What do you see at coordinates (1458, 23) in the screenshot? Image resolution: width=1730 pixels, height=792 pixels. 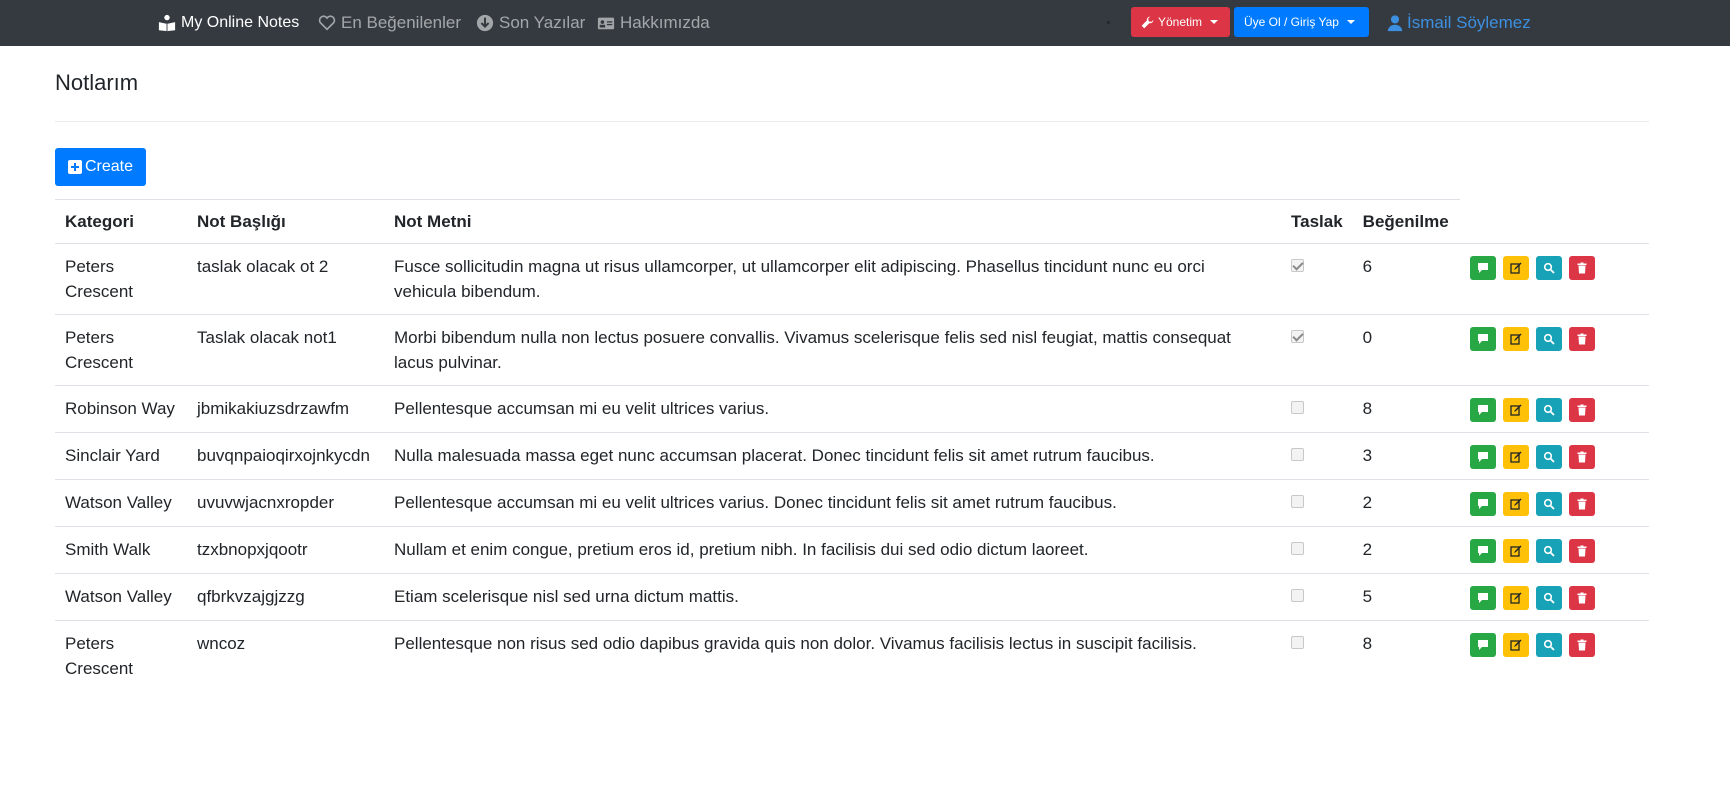 I see `user-profile-link: İsmail Söylemez` at bounding box center [1458, 23].